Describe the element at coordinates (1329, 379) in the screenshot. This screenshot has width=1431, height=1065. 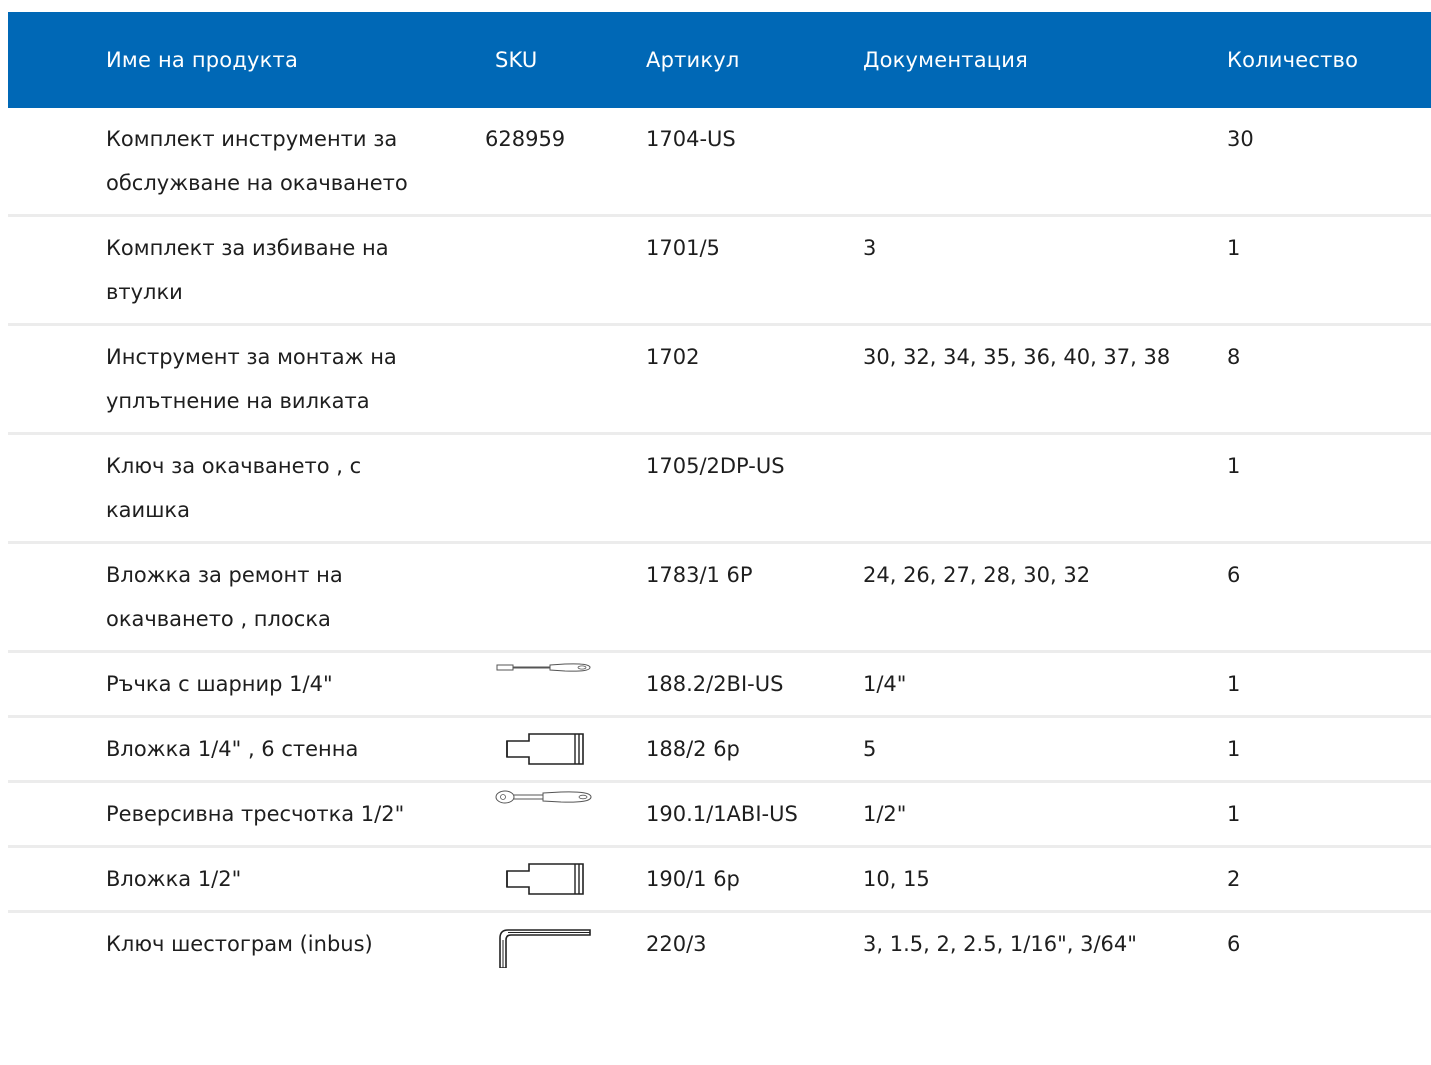
I see `quantity-cell: 8` at that location.